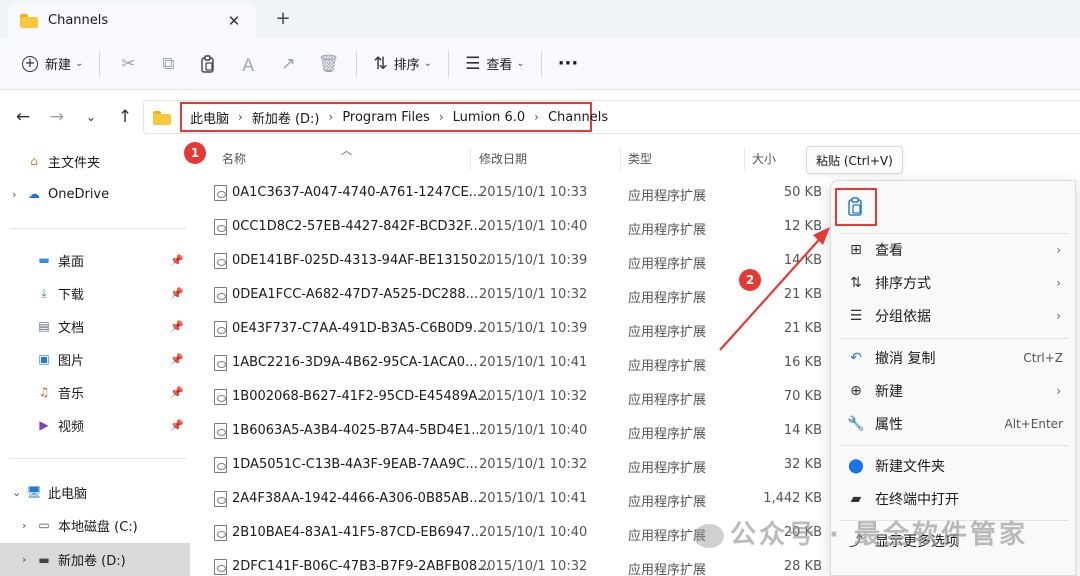 Image resolution: width=1080 pixels, height=576 pixels. I want to click on watermark-text: 公众号 · 最全软件管家, so click(879, 535).